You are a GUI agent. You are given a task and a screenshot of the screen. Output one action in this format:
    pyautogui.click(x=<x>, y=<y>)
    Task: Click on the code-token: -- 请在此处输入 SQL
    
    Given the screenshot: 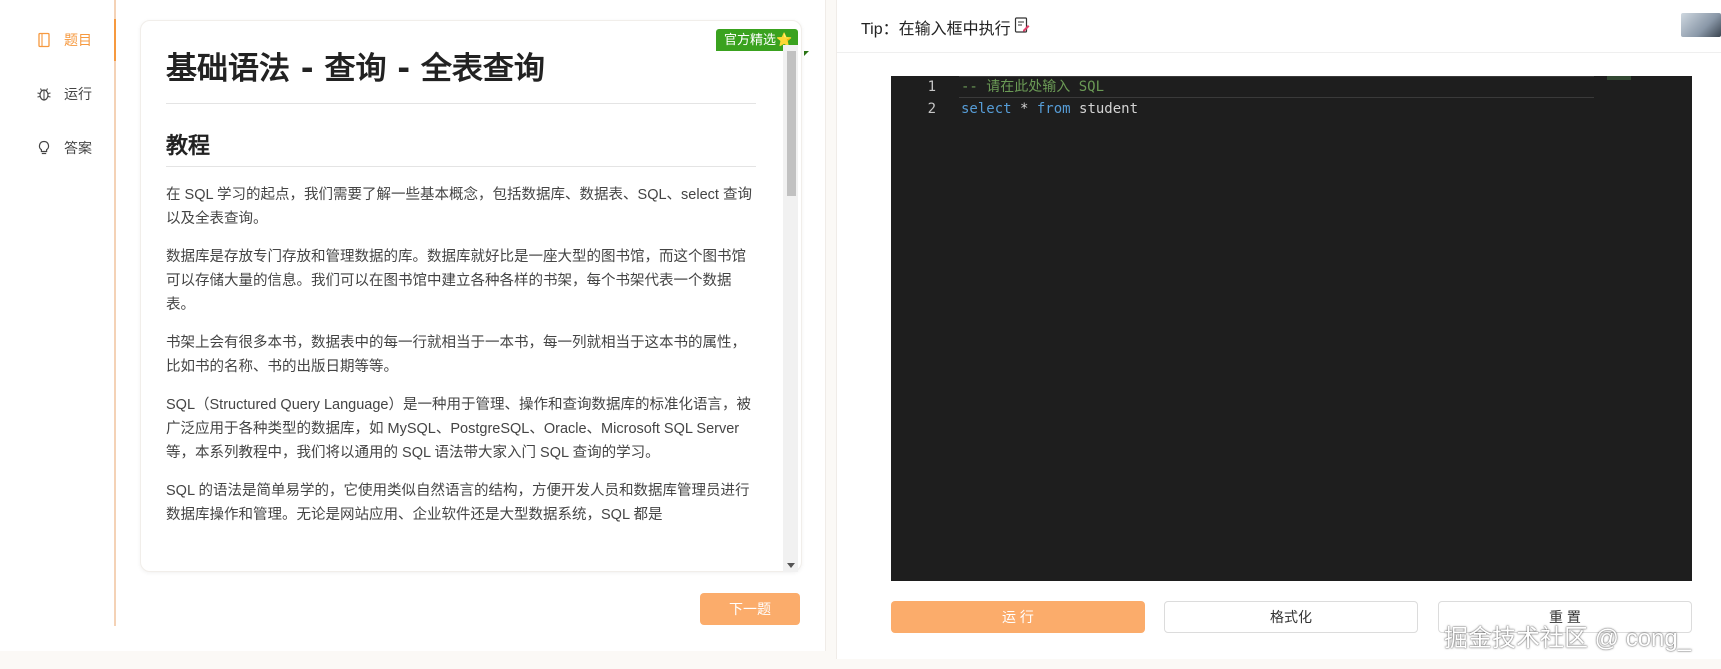 What is the action you would take?
    pyautogui.click(x=1033, y=87)
    